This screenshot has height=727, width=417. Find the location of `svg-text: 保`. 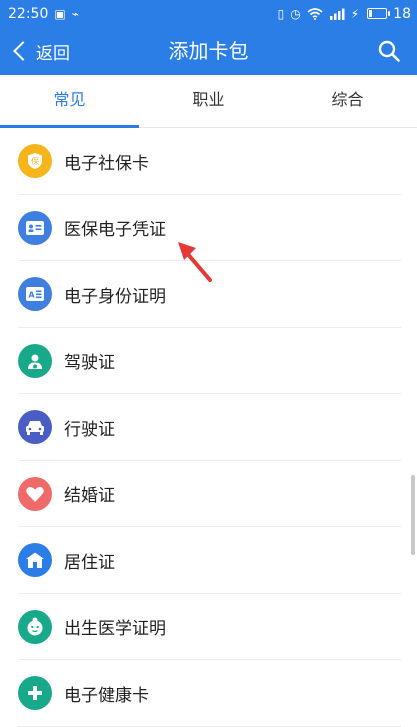

svg-text: 保 is located at coordinates (35, 161).